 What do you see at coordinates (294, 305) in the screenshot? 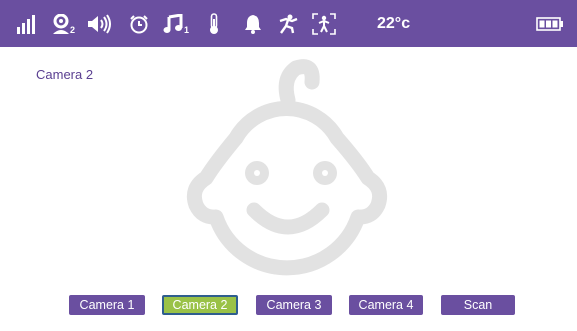
I see `tab-camera-3: Camera 3` at bounding box center [294, 305].